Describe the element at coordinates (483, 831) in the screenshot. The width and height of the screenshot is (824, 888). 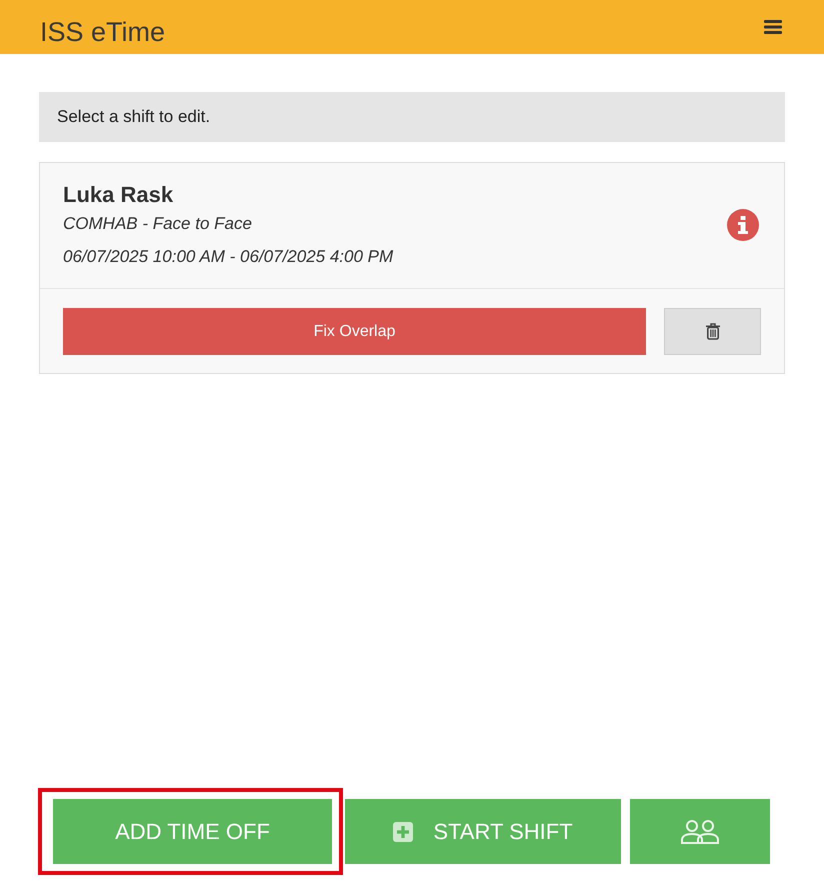
I see `start-shift-button: START SHIFT` at that location.